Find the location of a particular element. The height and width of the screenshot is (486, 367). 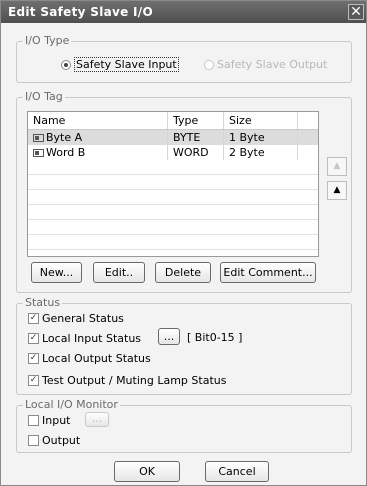

radio-safety-slave-input: Safety Slave Input is located at coordinates (120, 64).